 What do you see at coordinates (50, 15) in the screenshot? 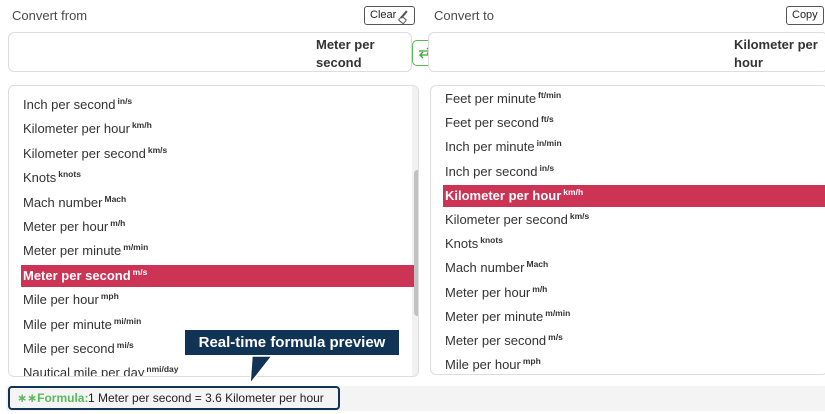
I see `convert-from-label: Convert from` at bounding box center [50, 15].